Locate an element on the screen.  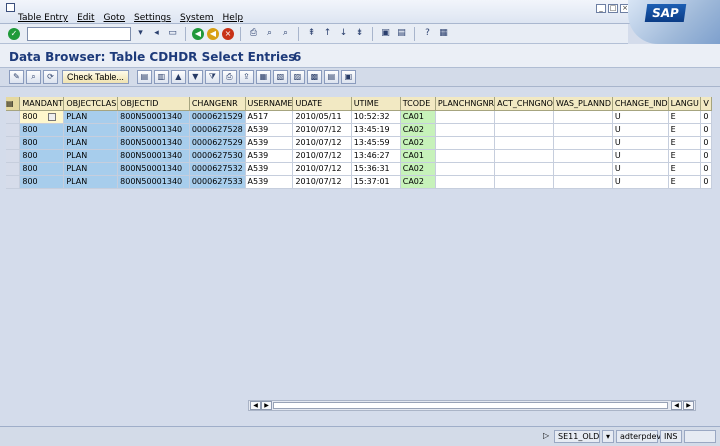
menu-table-entry: Table Entry is located at coordinates (43, 18).